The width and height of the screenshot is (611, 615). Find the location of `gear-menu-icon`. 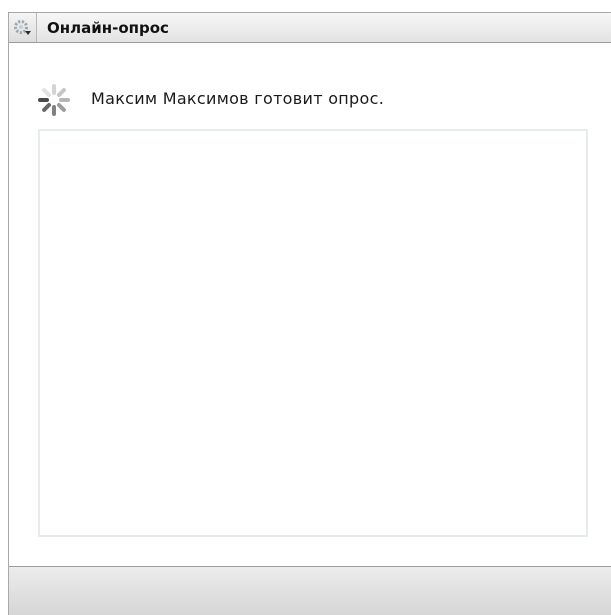

gear-menu-icon is located at coordinates (22, 27).